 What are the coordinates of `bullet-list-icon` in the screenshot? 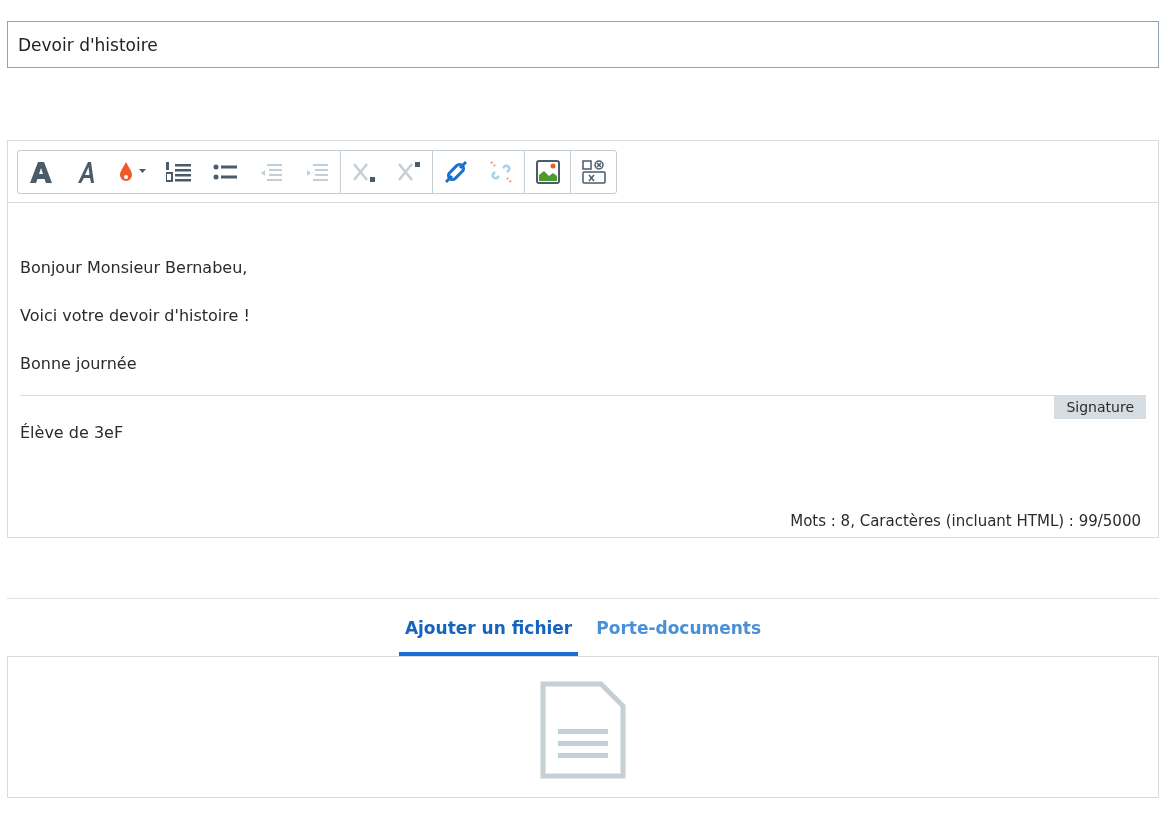 It's located at (225, 172).